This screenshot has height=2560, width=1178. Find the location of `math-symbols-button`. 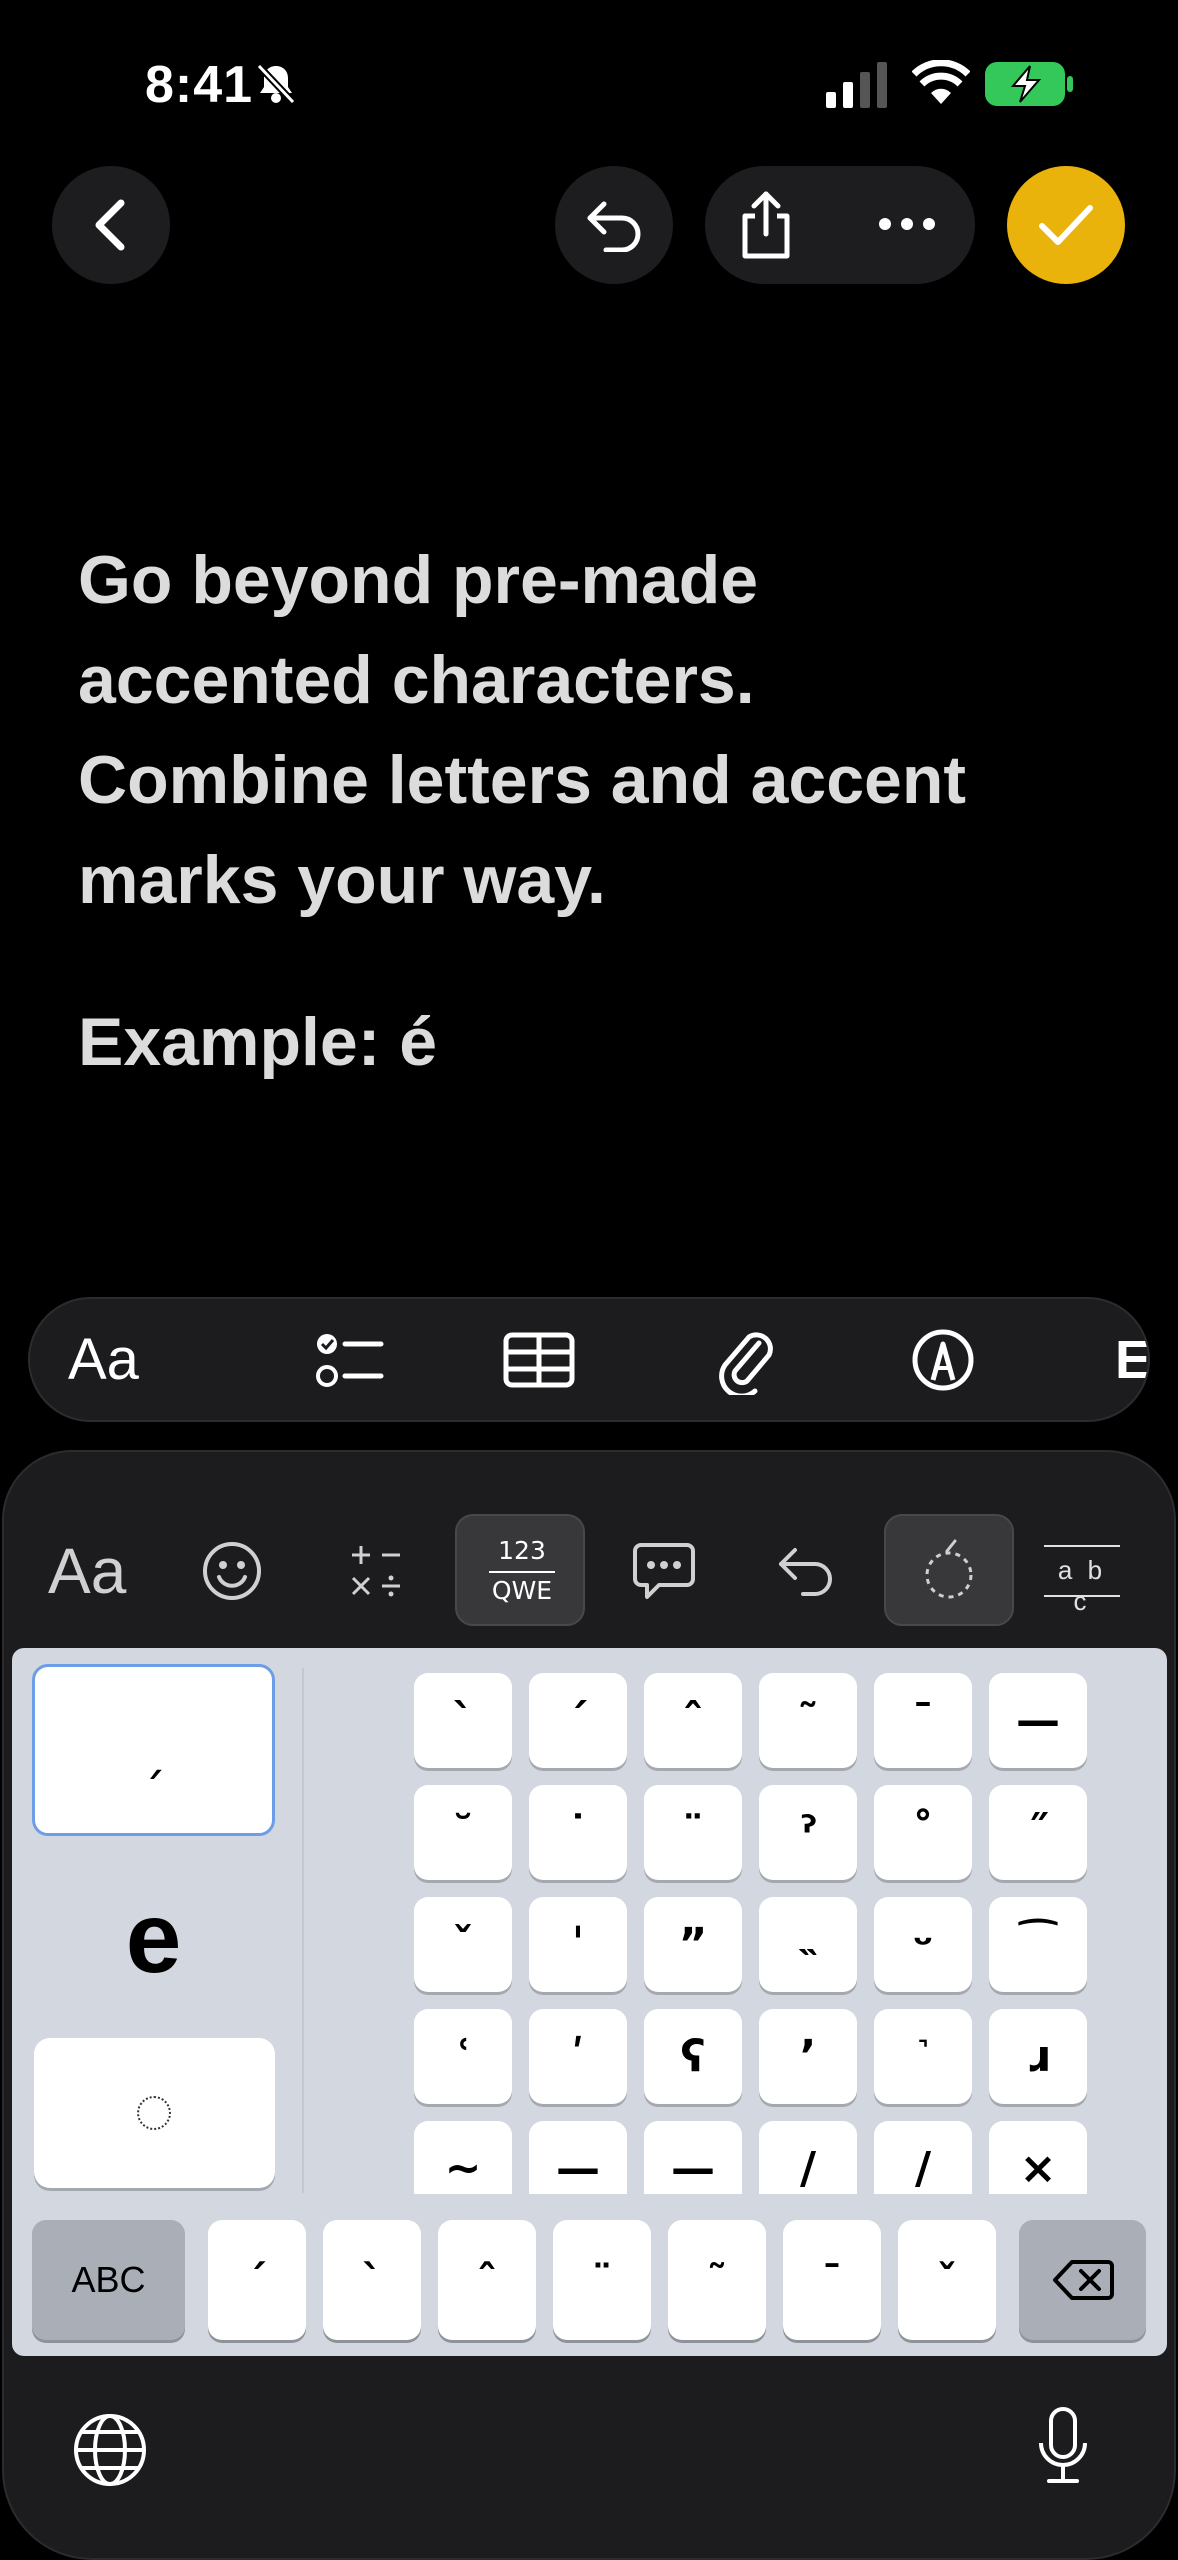

math-symbols-button is located at coordinates (376, 1571).